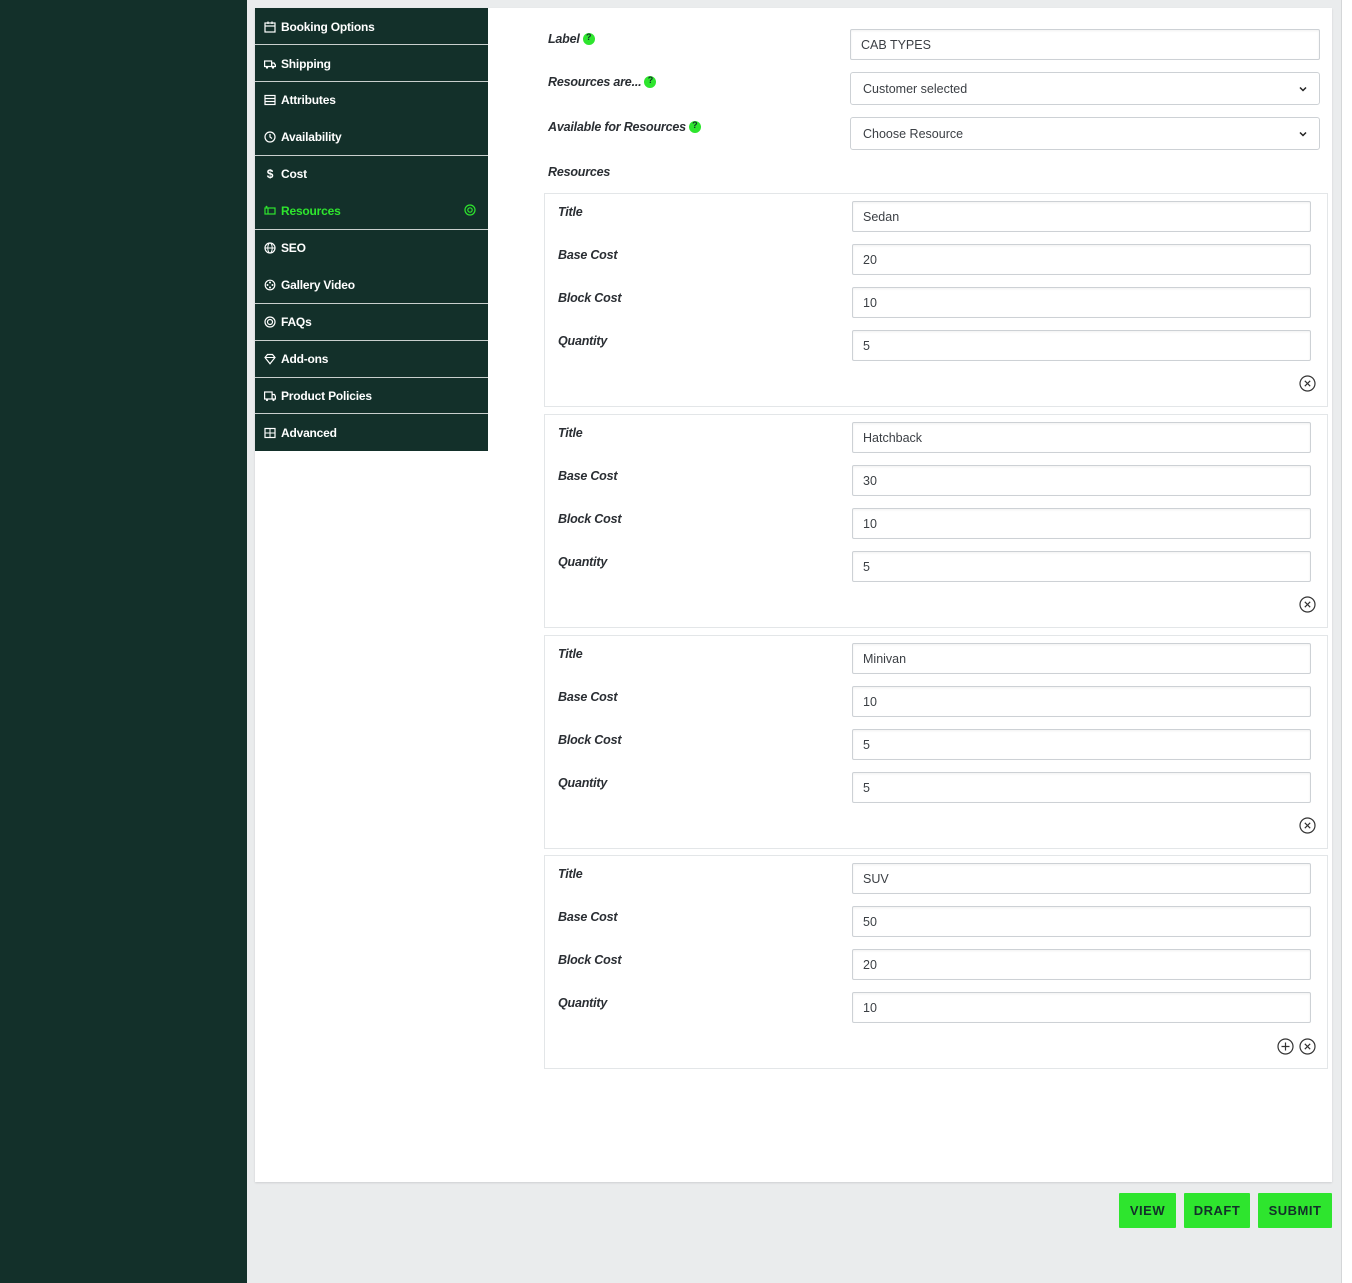  Describe the element at coordinates (270, 248) in the screenshot. I see `globe-icon` at that location.